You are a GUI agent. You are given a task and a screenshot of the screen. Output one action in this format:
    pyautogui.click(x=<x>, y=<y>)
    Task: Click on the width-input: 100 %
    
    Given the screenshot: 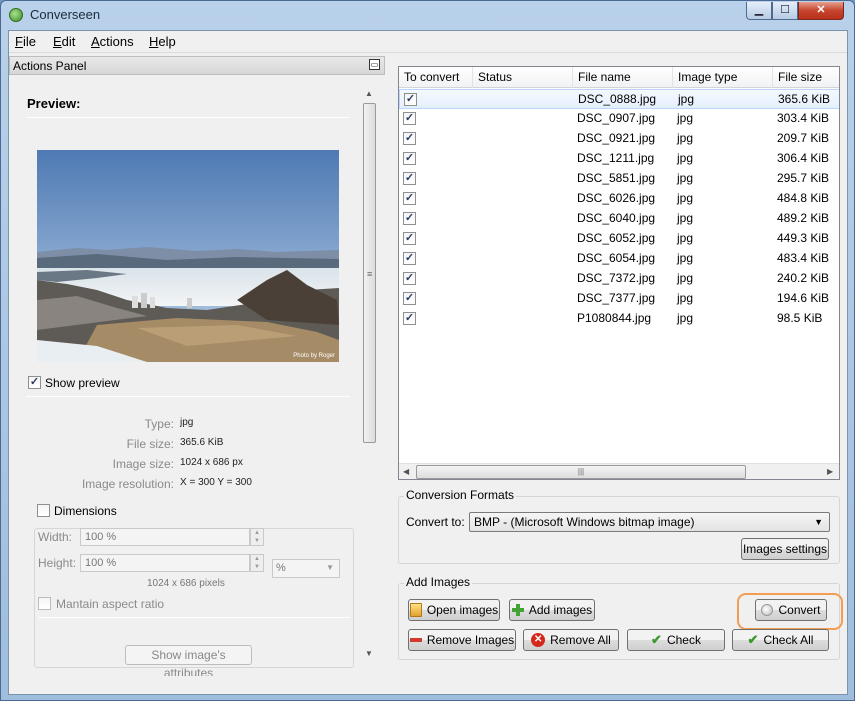 What is the action you would take?
    pyautogui.click(x=165, y=537)
    